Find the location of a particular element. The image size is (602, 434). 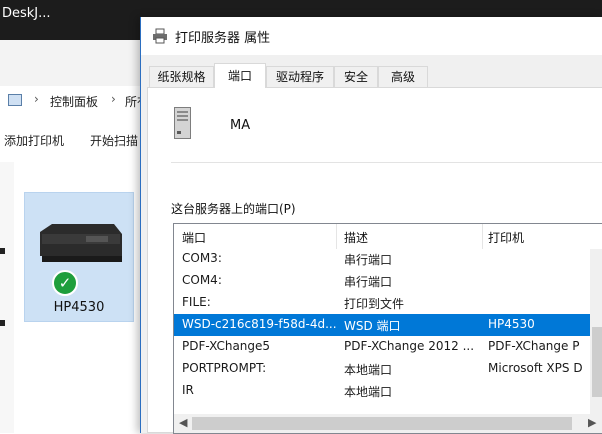

dialog-titlebar: 打印服务器 属性 is located at coordinates (371, 36).